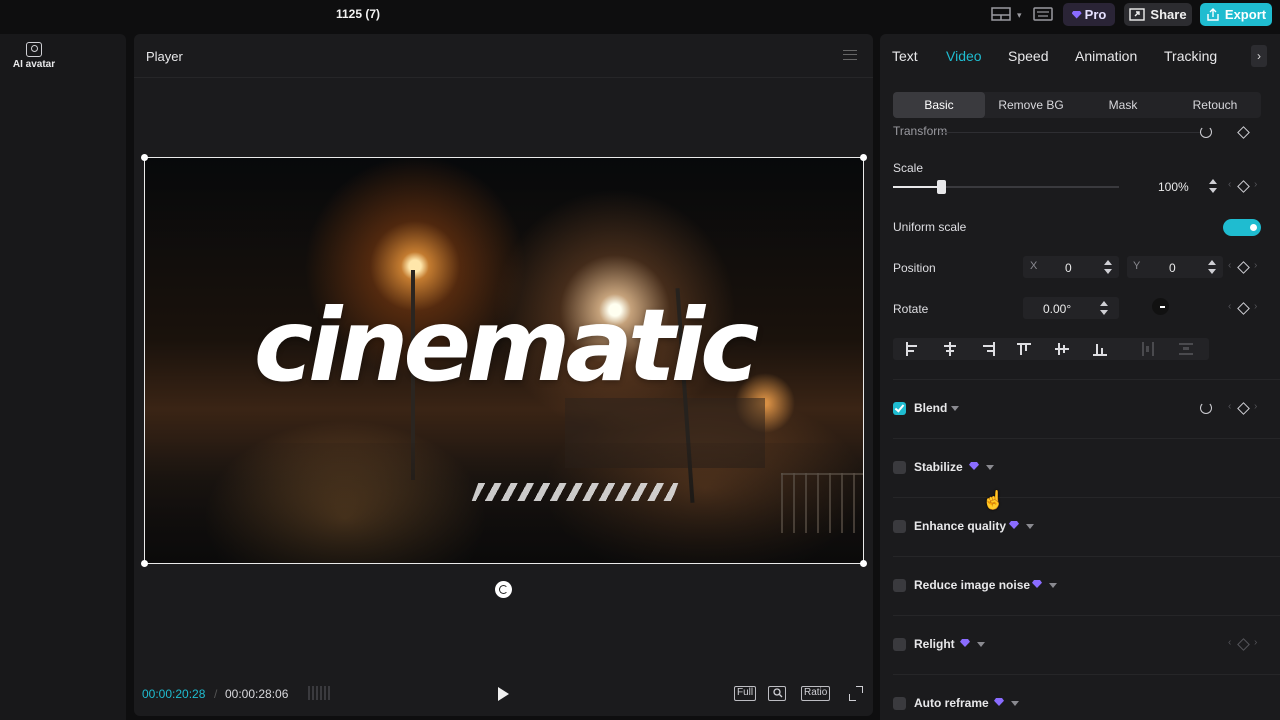  What do you see at coordinates (1031, 105) in the screenshot?
I see `subtab-remove-bg: Remove BG` at bounding box center [1031, 105].